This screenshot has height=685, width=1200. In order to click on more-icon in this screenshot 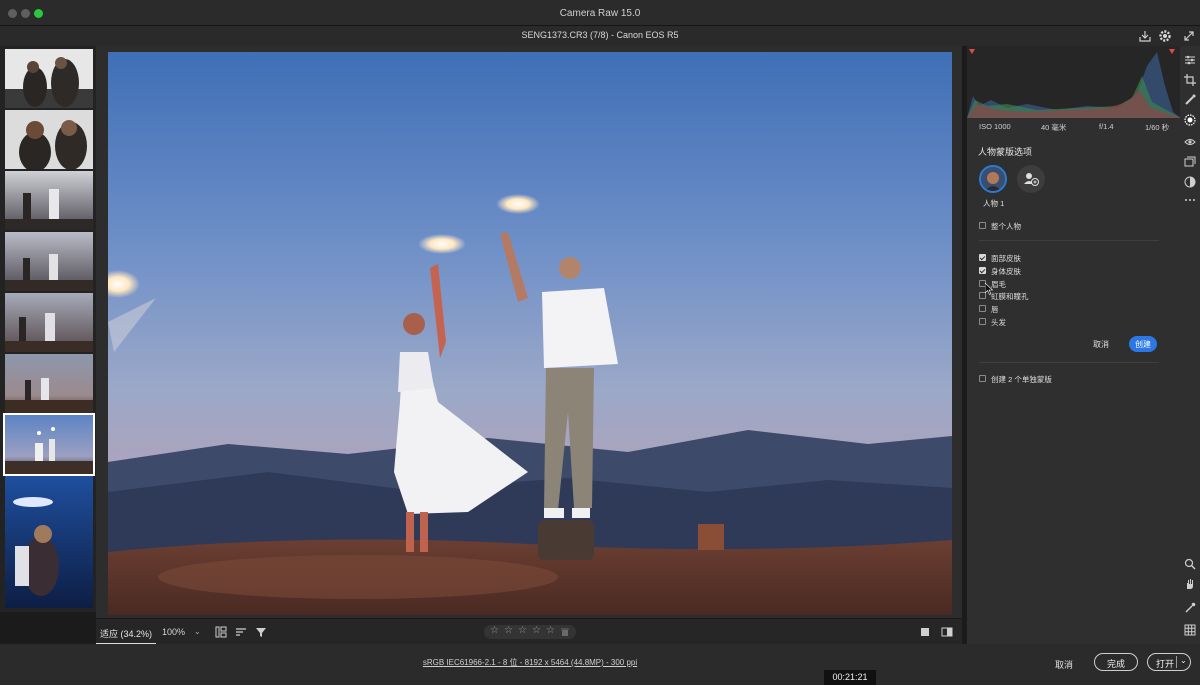, I will do `click(1190, 200)`.